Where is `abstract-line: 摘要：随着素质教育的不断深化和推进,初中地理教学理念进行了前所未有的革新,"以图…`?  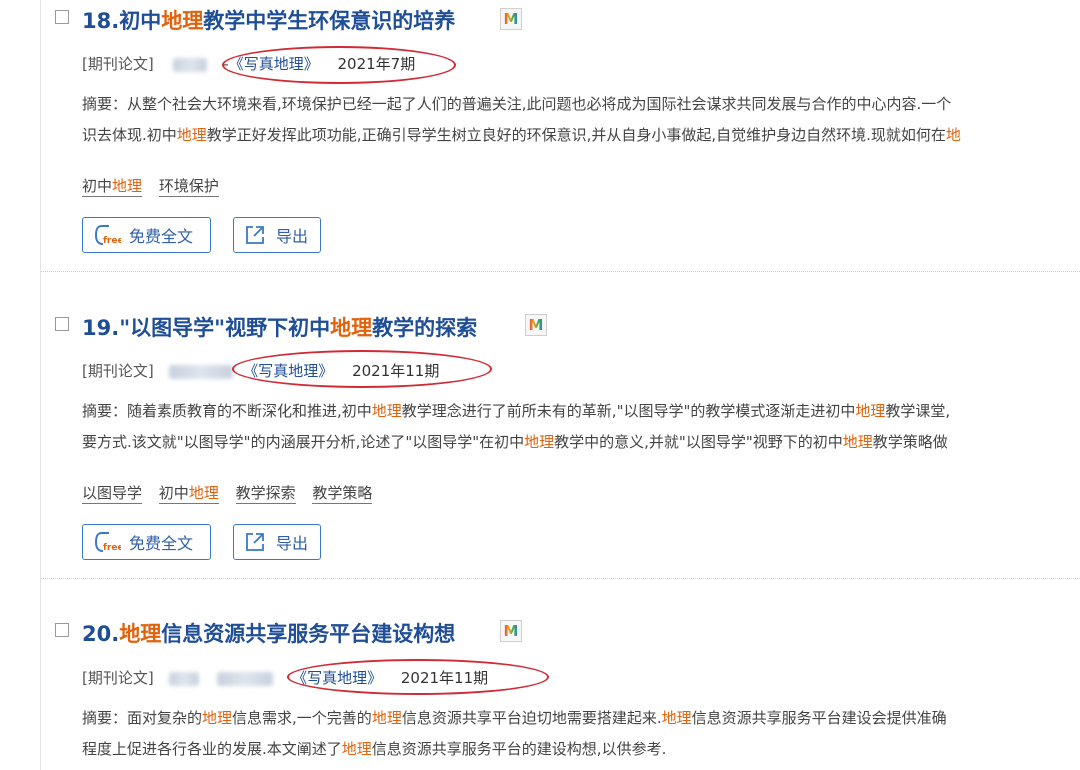
abstract-line: 摘要：随着素质教育的不断深化和推进,初中地理教学理念进行了前所未有的革新,"以图… is located at coordinates (516, 411).